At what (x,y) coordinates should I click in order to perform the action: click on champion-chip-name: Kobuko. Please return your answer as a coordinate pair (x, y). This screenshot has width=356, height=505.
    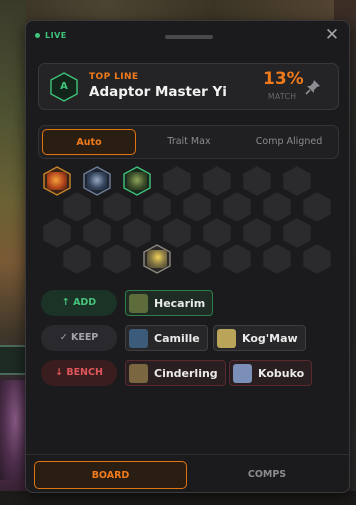
    Looking at the image, I should click on (281, 373).